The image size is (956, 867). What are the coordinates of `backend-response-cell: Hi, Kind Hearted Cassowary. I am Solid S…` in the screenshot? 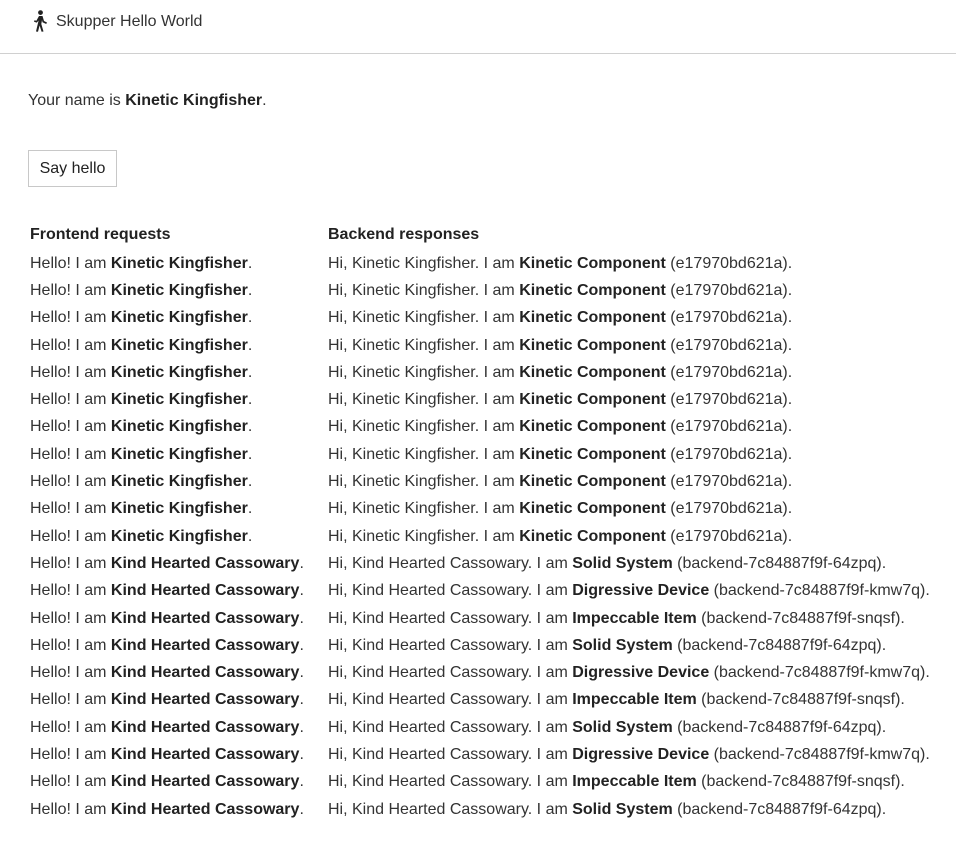 It's located at (629, 727).